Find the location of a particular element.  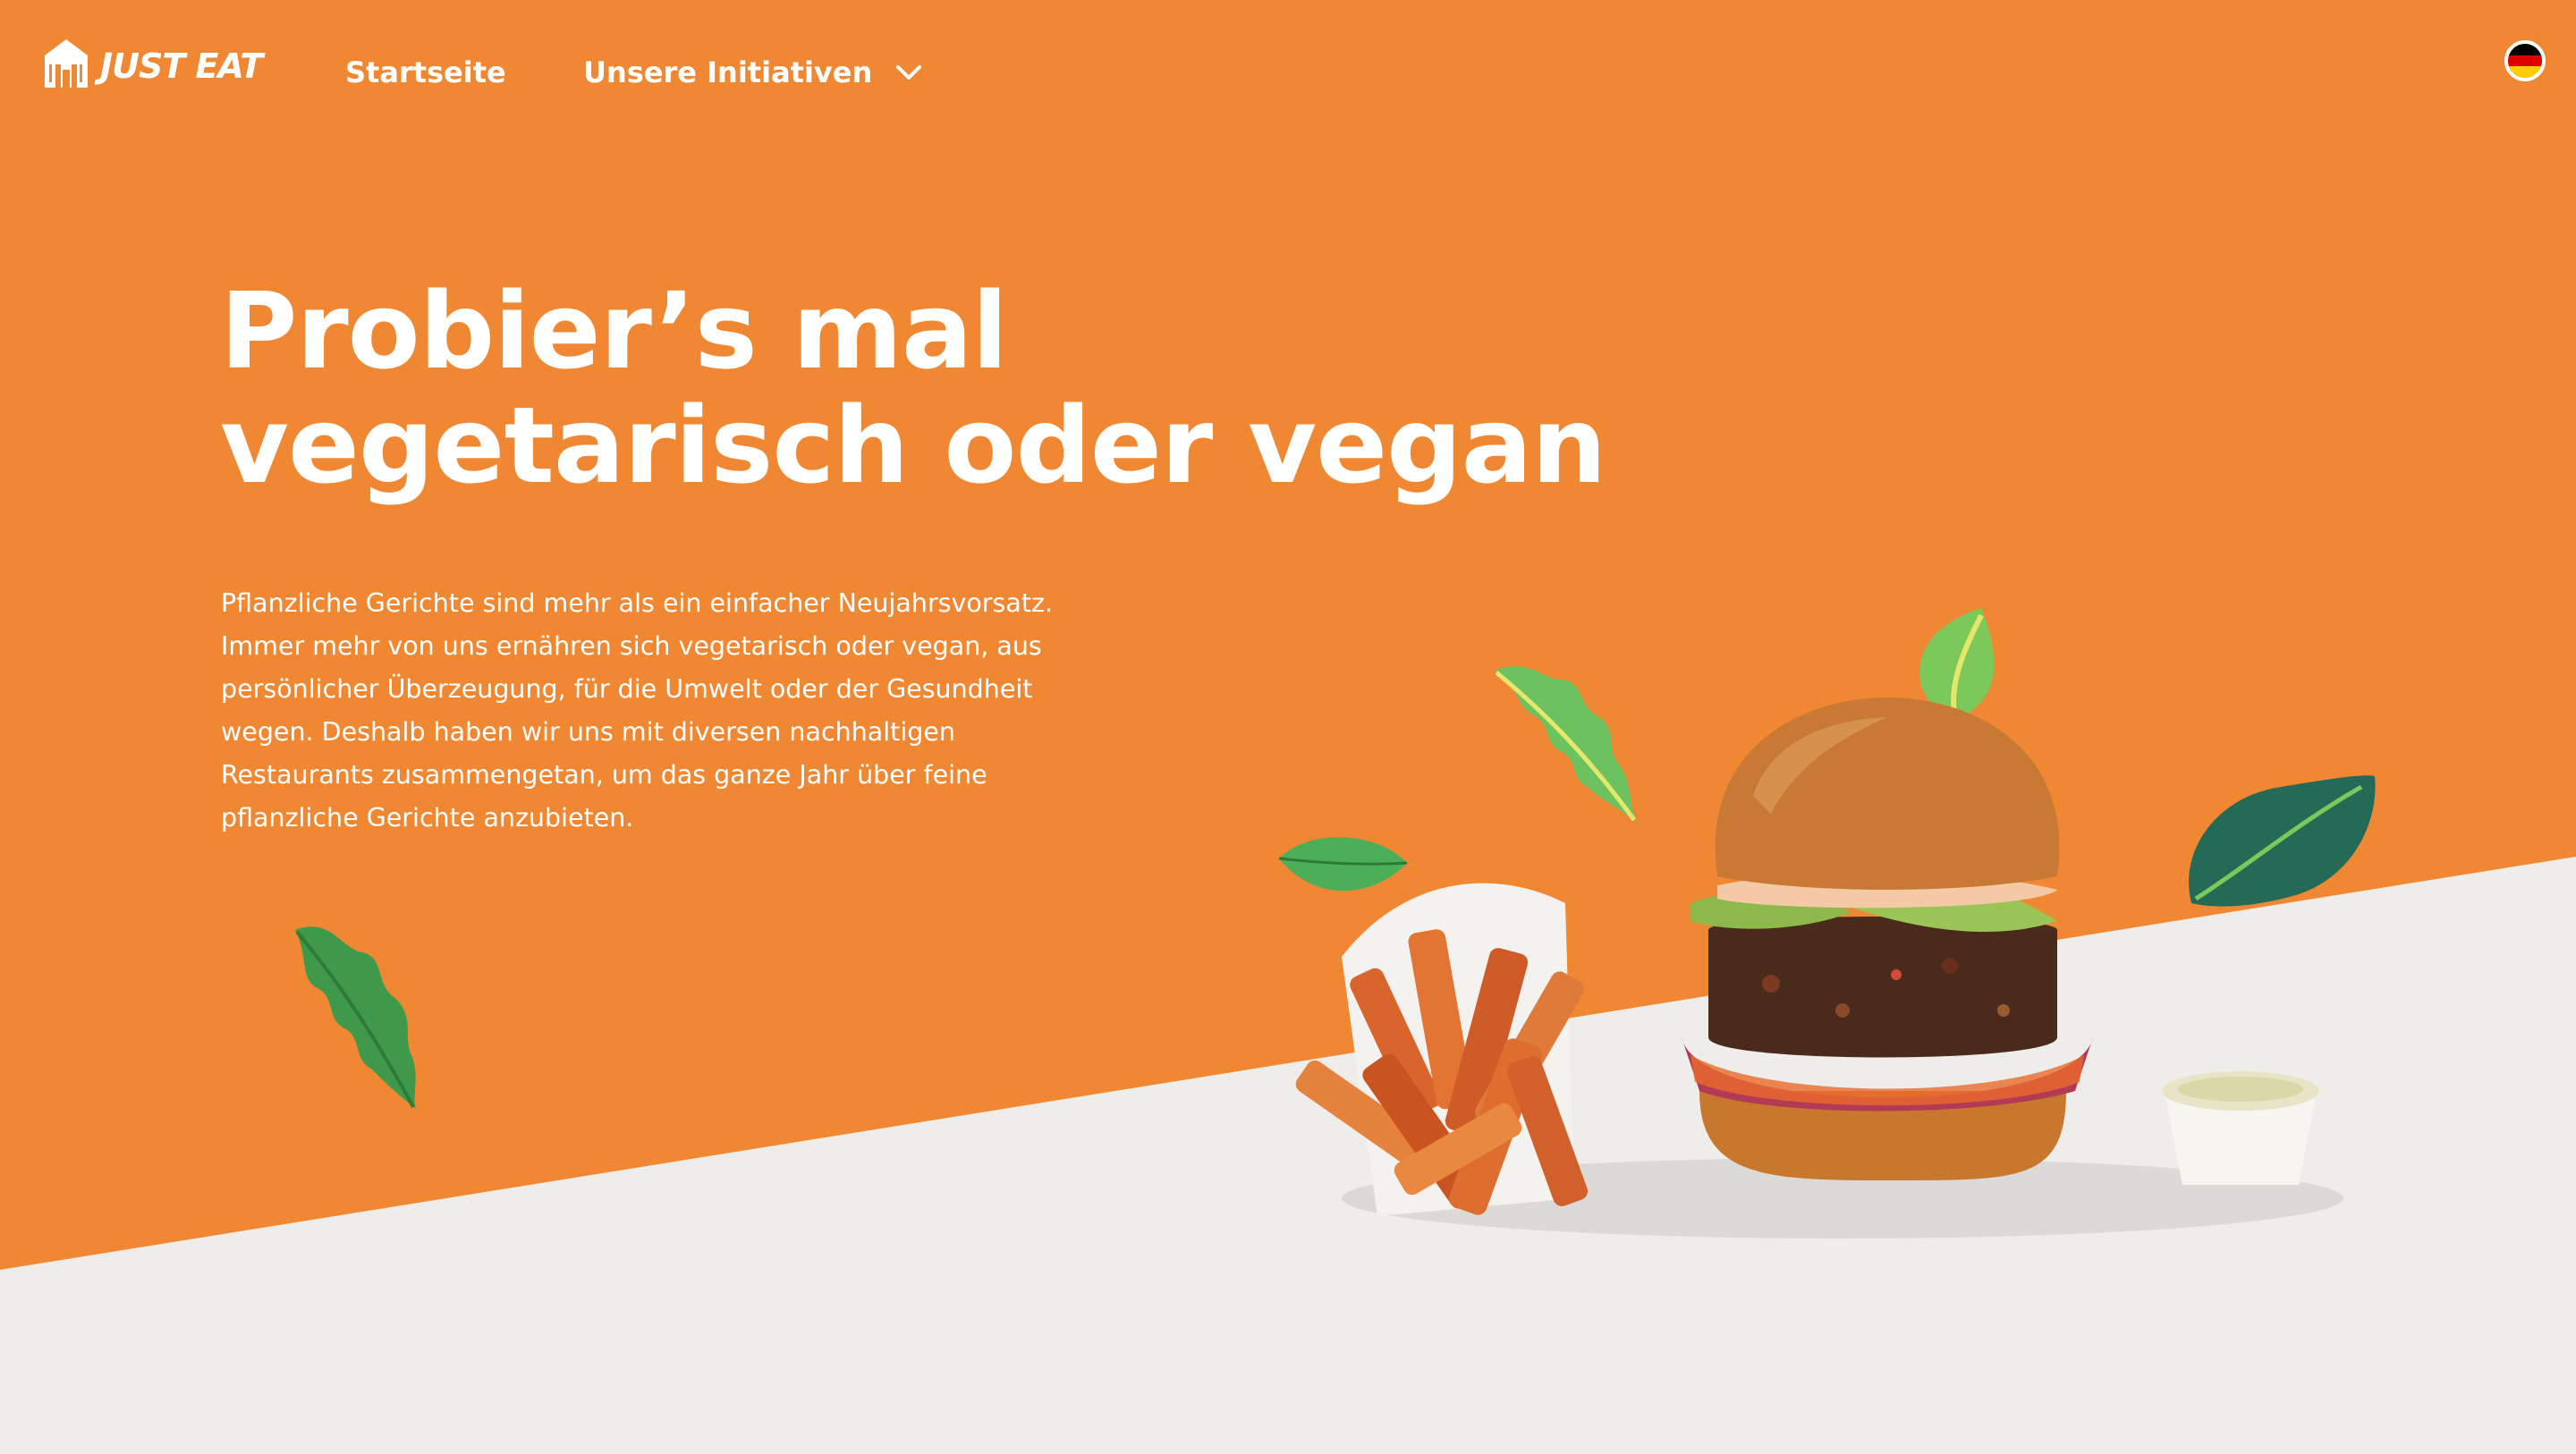

chevron-down-icon is located at coordinates (908, 72).